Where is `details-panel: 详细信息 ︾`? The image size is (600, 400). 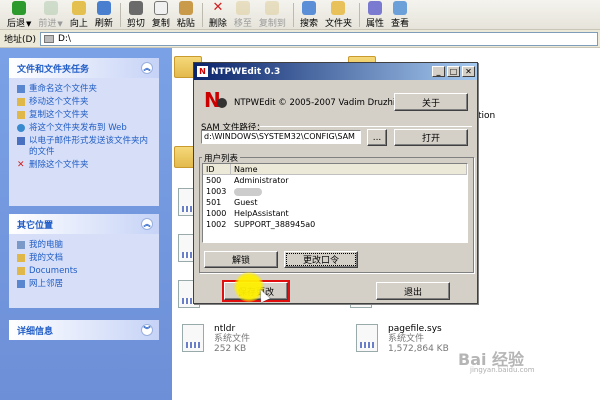
details-panel: 详细信息 ︾ is located at coordinates (84, 330).